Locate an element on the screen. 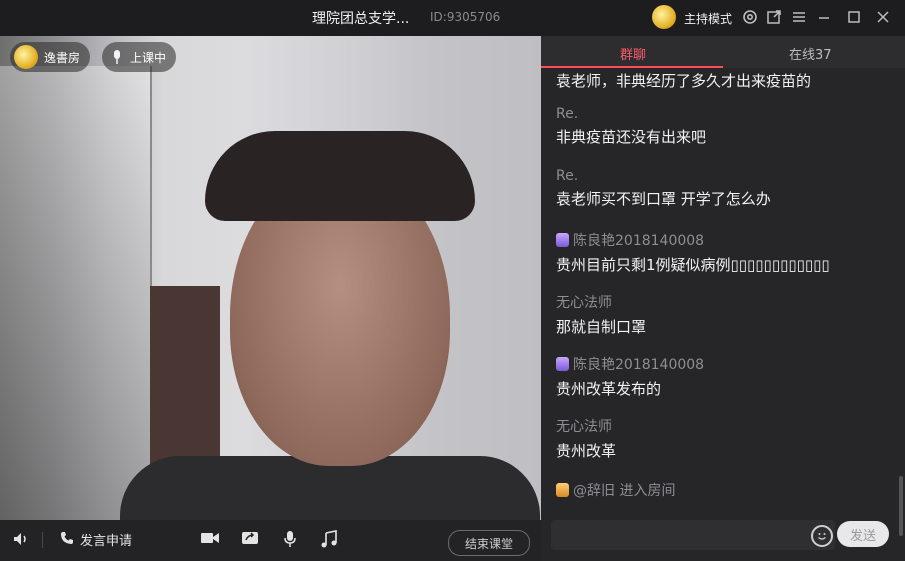 The height and width of the screenshot is (561, 905). maximize-icon is located at coordinates (854, 17).